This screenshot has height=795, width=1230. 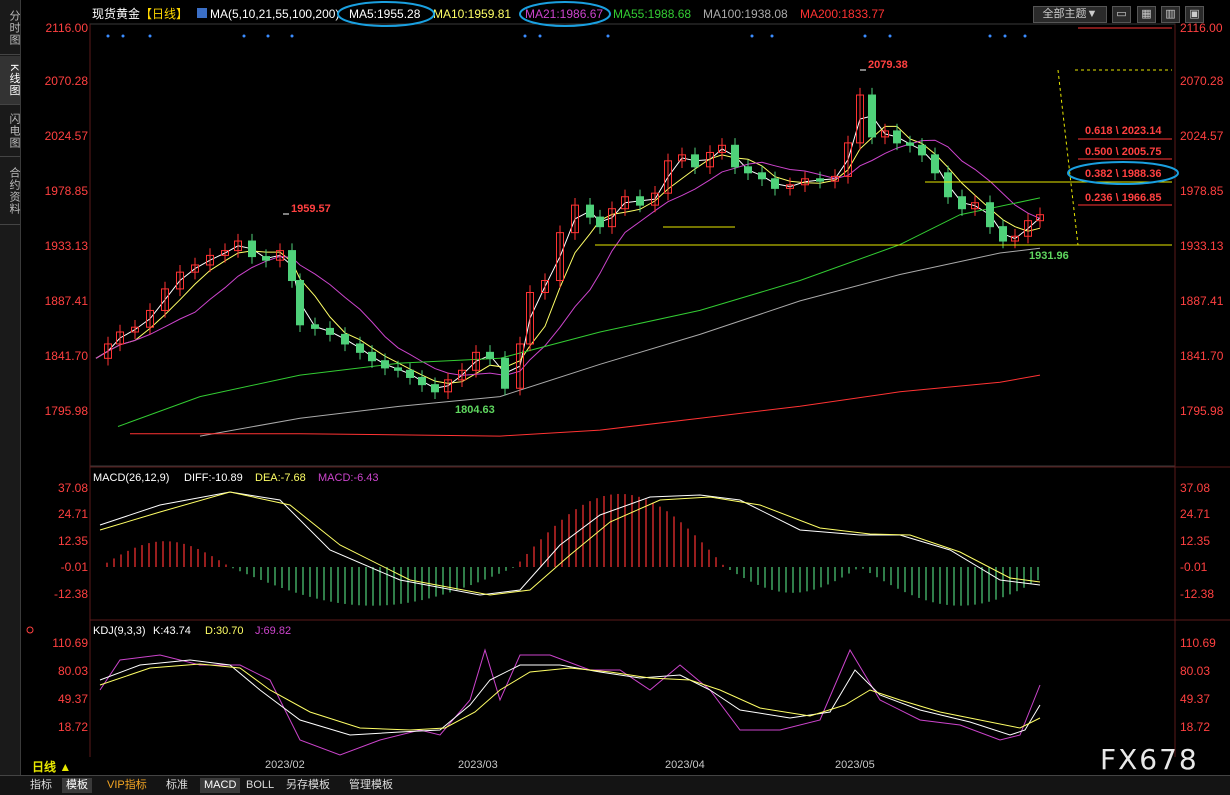 I want to click on price-tick-right: 2024.57, so click(x=1202, y=136).